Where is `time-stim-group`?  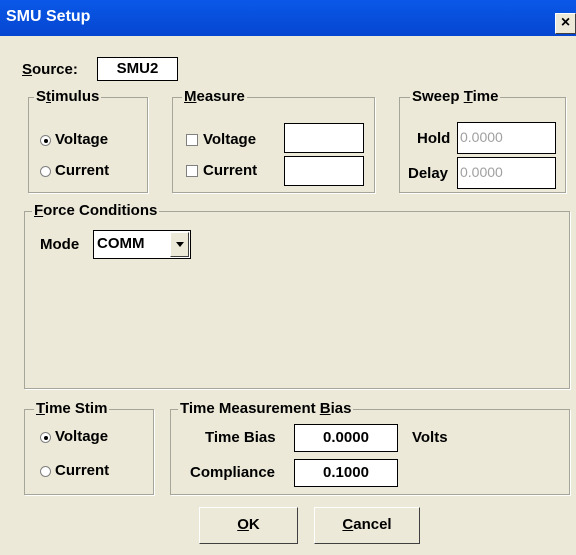 time-stim-group is located at coordinates (89, 452).